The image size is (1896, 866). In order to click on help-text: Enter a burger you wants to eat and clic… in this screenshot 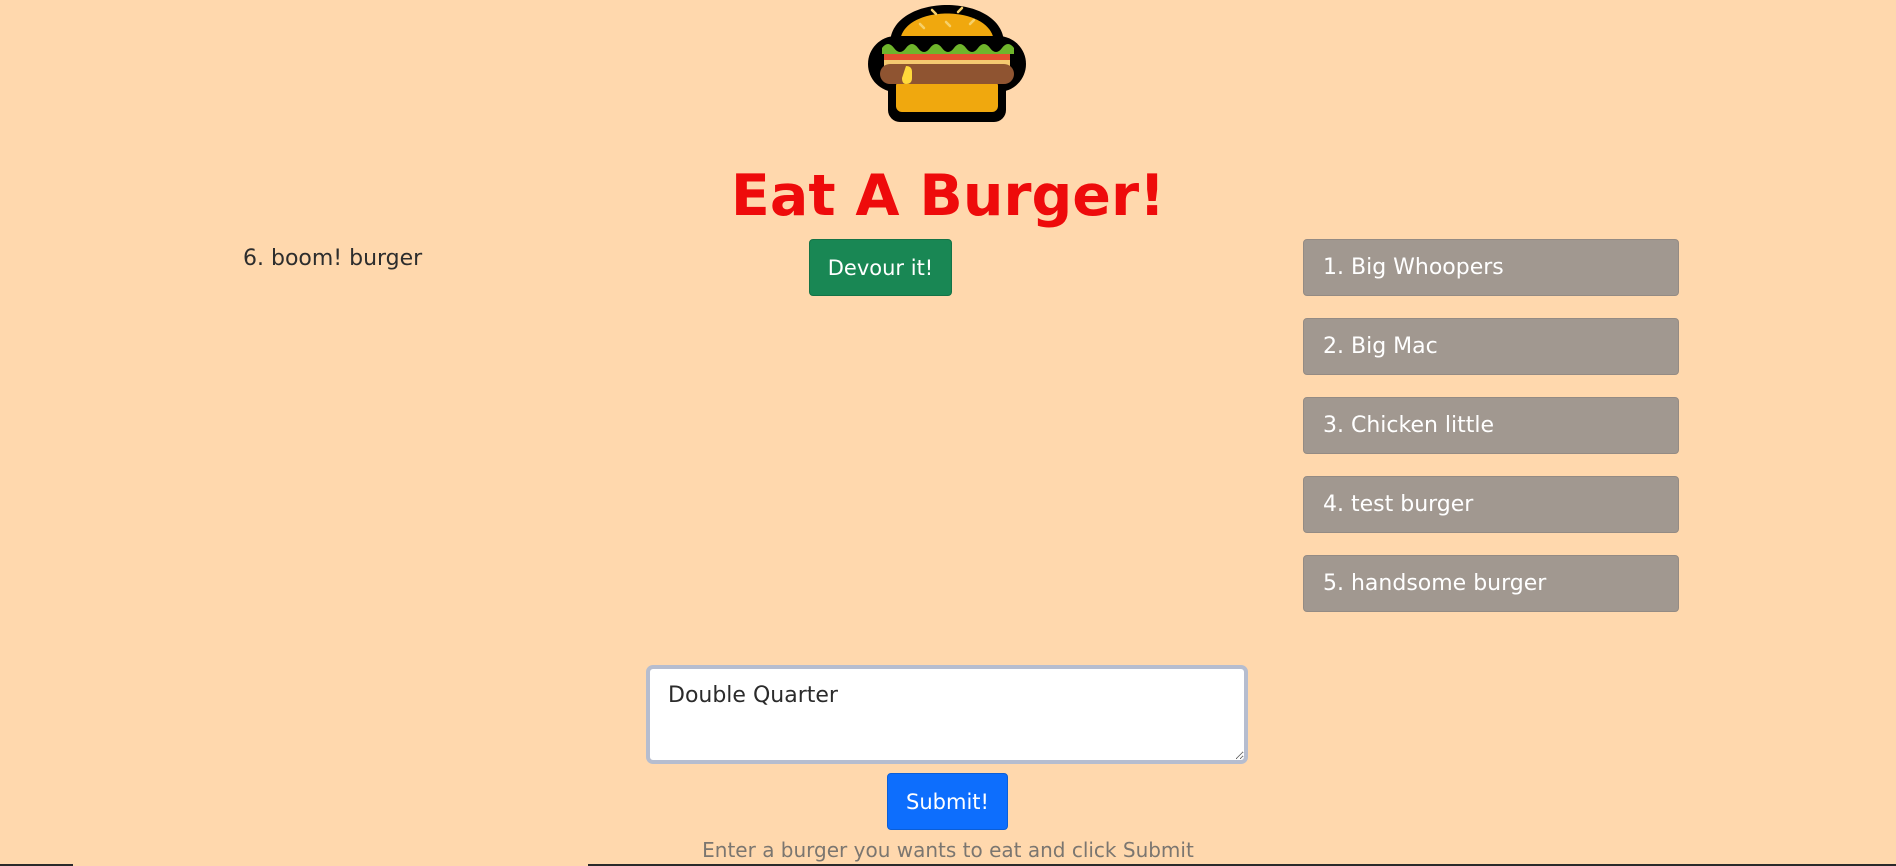, I will do `click(948, 850)`.